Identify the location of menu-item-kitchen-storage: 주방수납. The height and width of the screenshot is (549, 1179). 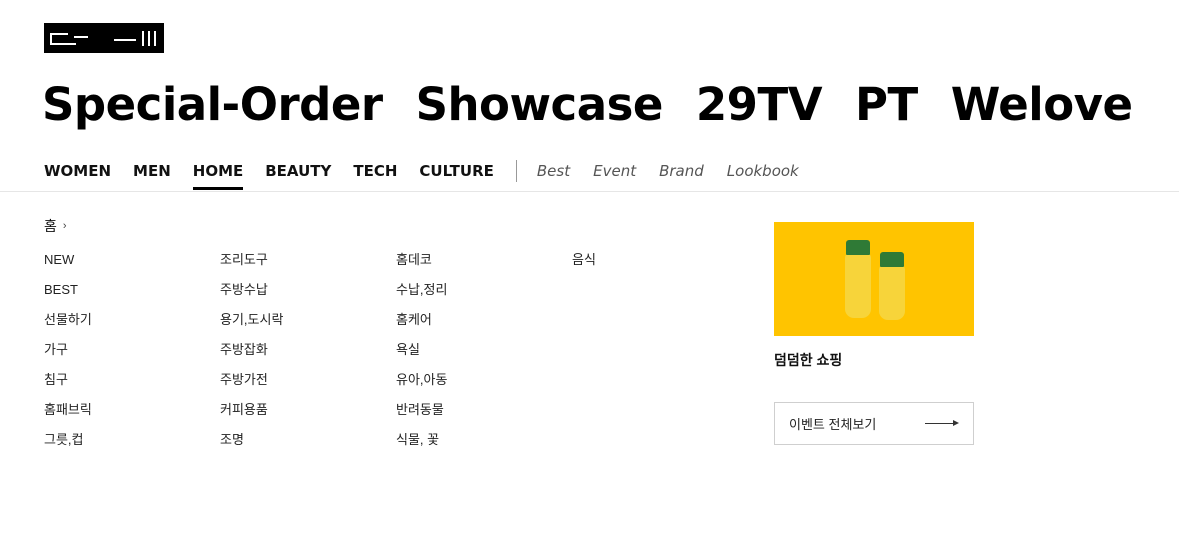
(251, 297).